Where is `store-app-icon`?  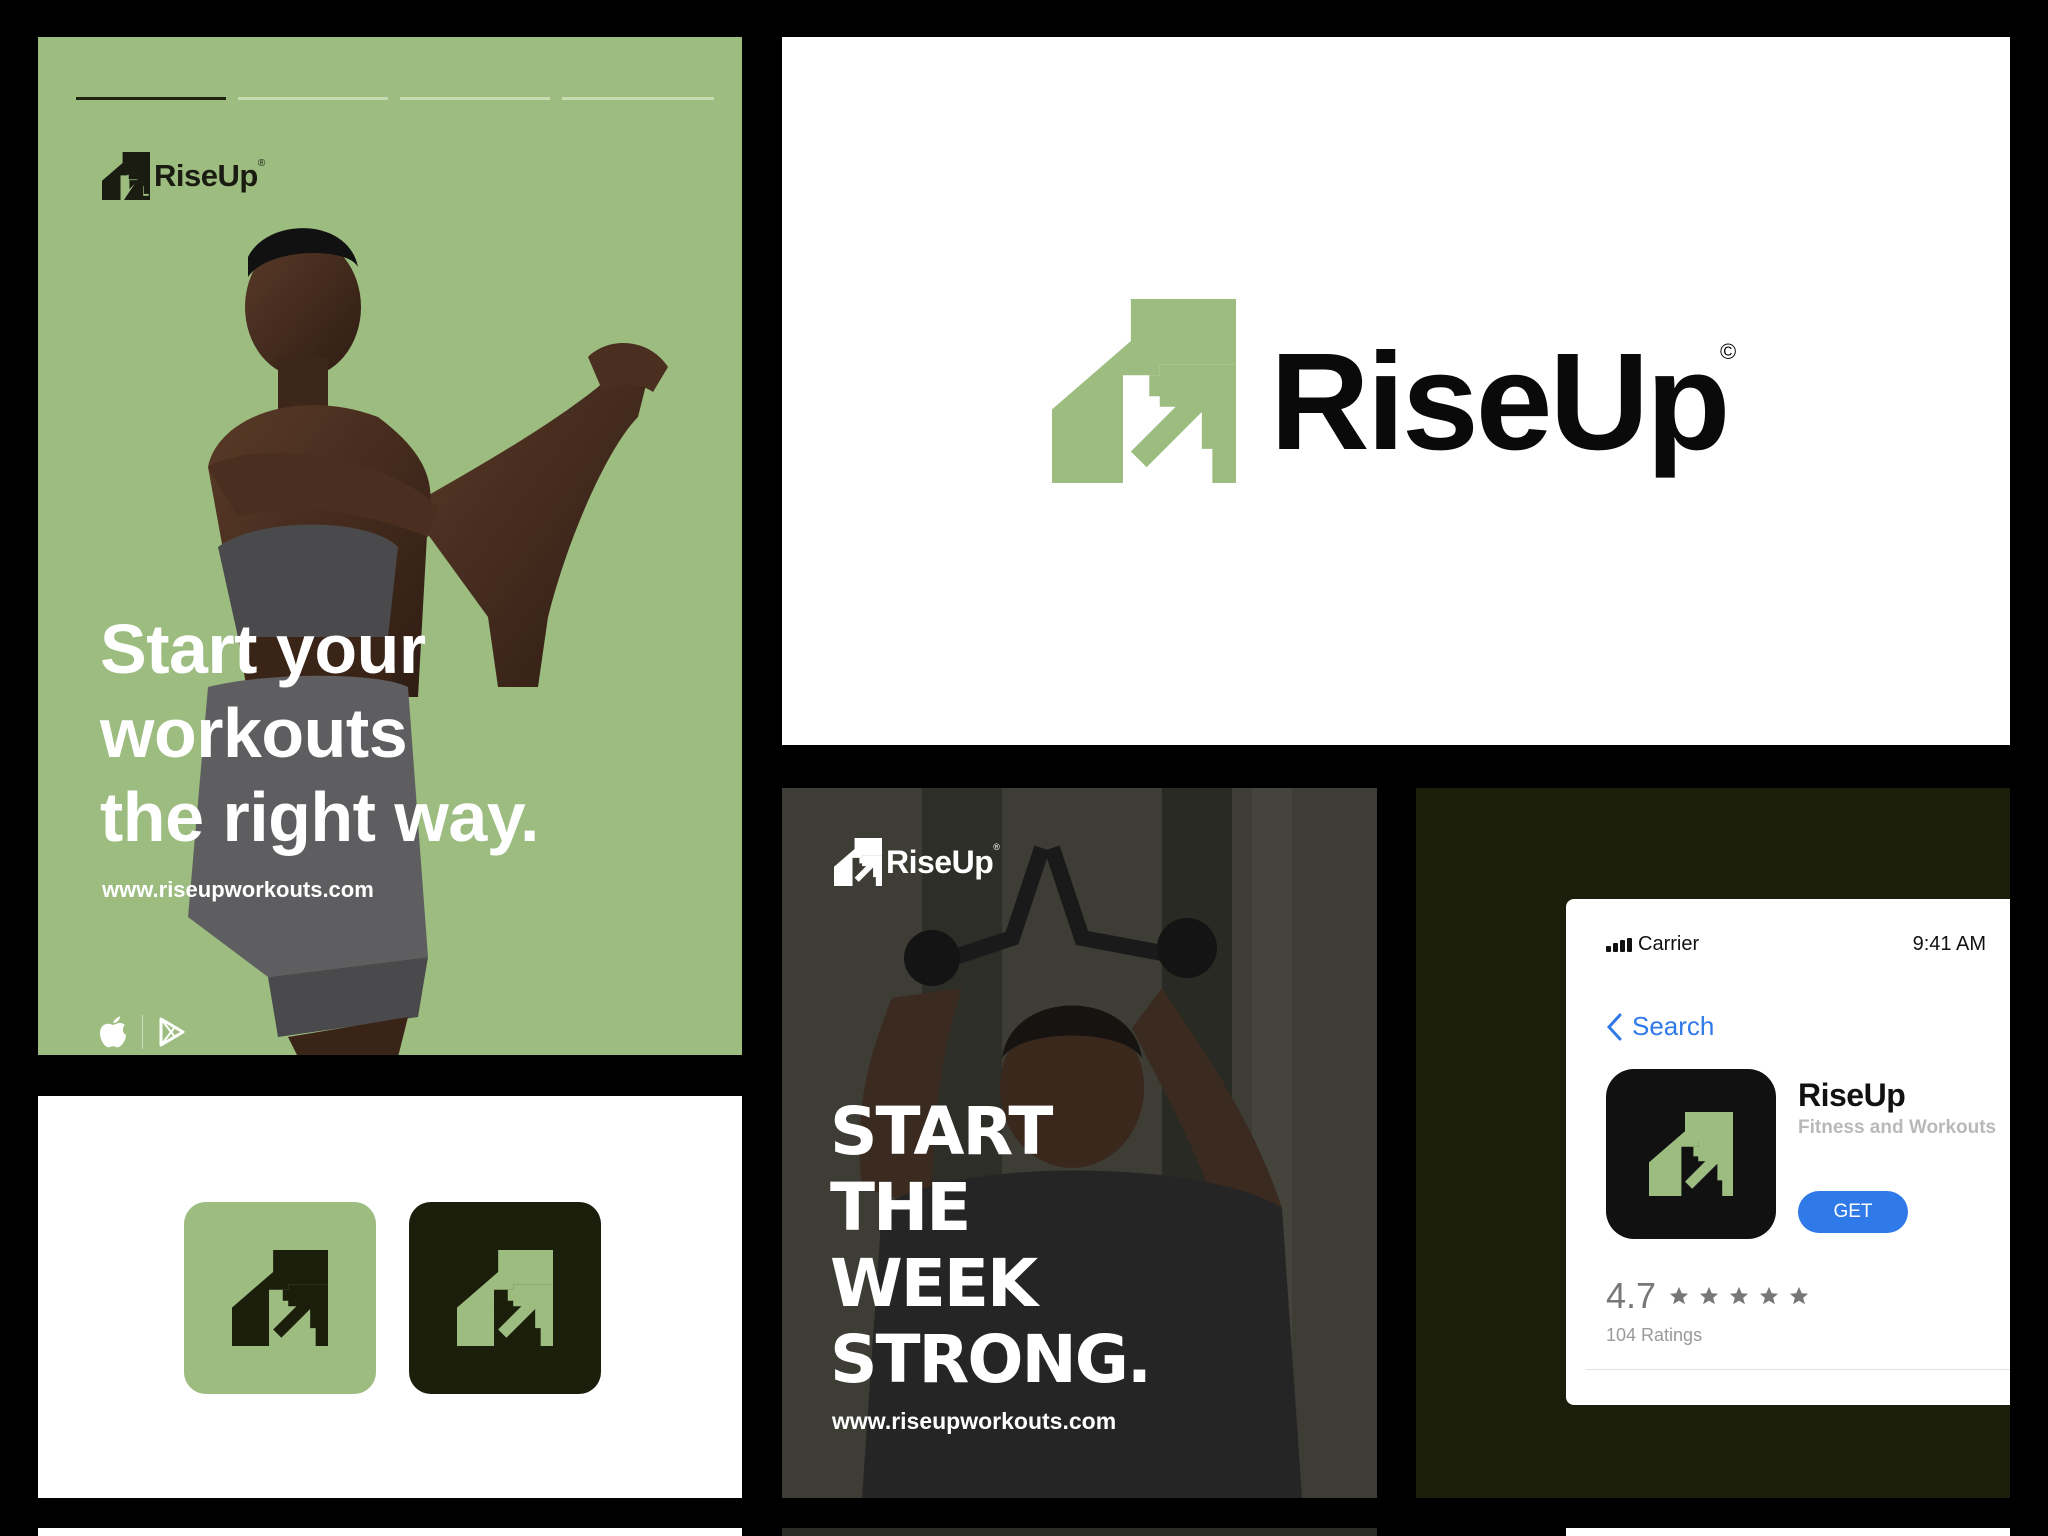
store-app-icon is located at coordinates (1691, 1154).